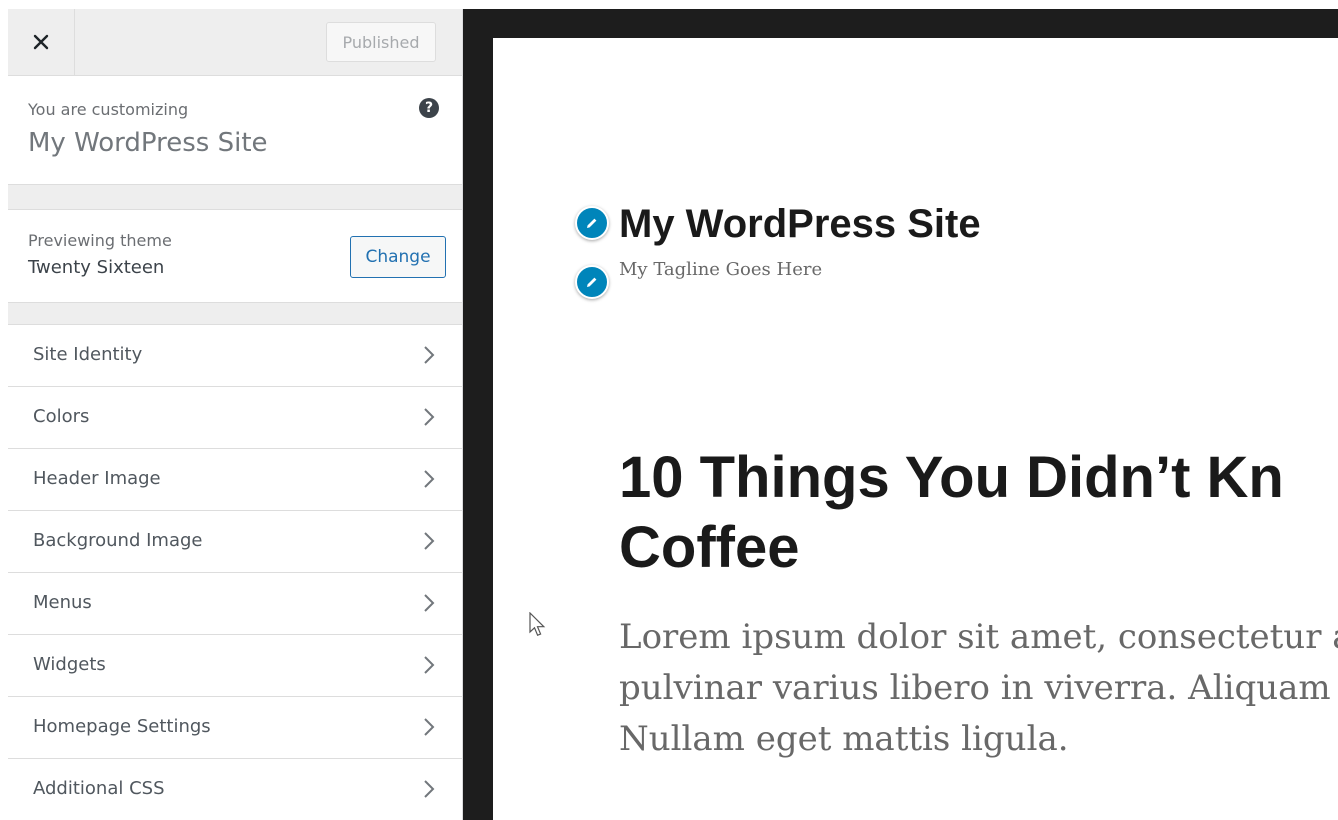 This screenshot has height=820, width=1338. Describe the element at coordinates (235, 727) in the screenshot. I see `section-homepage-settings: Homepage Settings` at that location.